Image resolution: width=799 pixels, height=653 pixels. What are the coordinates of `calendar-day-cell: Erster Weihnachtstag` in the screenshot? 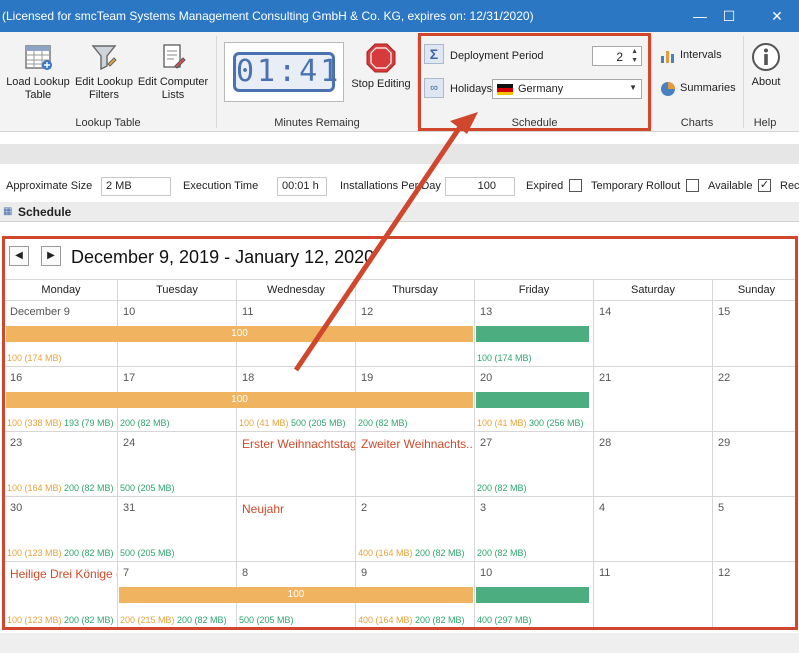 It's located at (296, 464).